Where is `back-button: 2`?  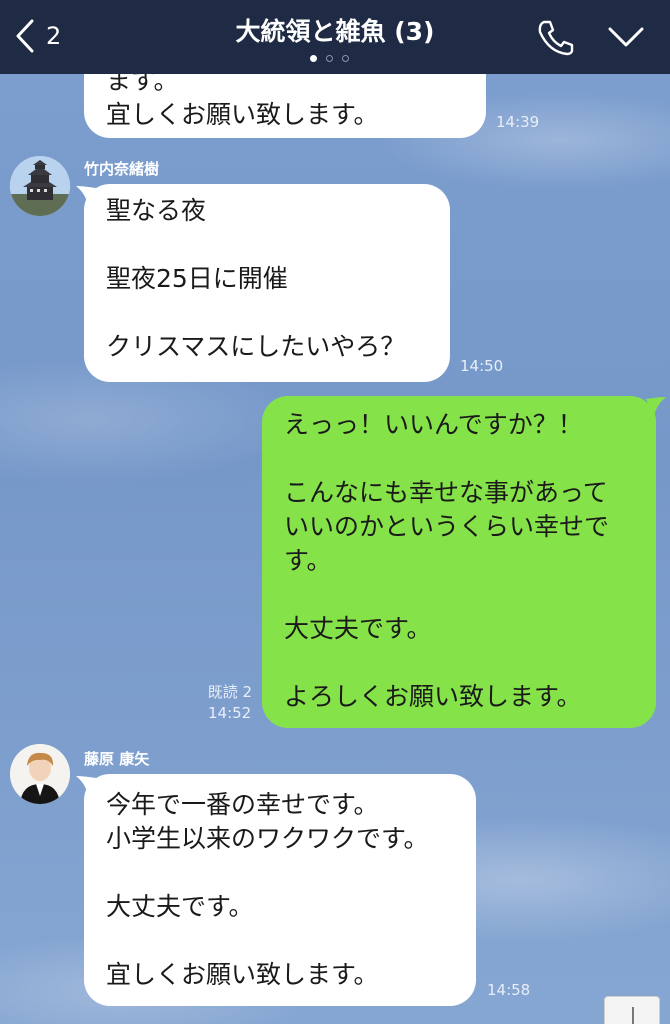
back-button: 2 is located at coordinates (49, 36).